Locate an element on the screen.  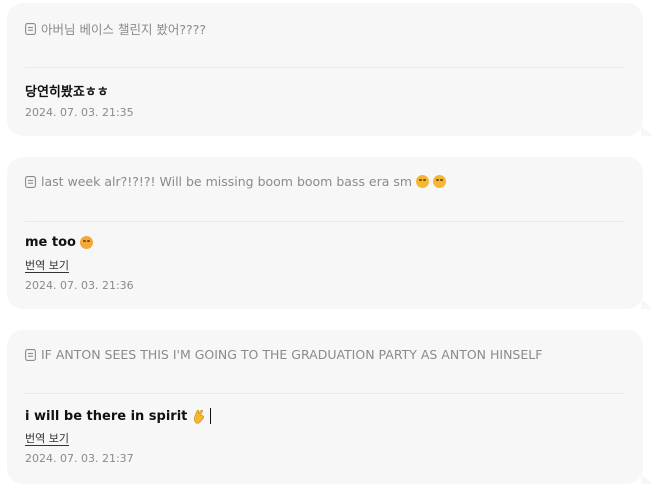
reply-message: 당연히봤죠ㅎㅎ is located at coordinates (67, 92).